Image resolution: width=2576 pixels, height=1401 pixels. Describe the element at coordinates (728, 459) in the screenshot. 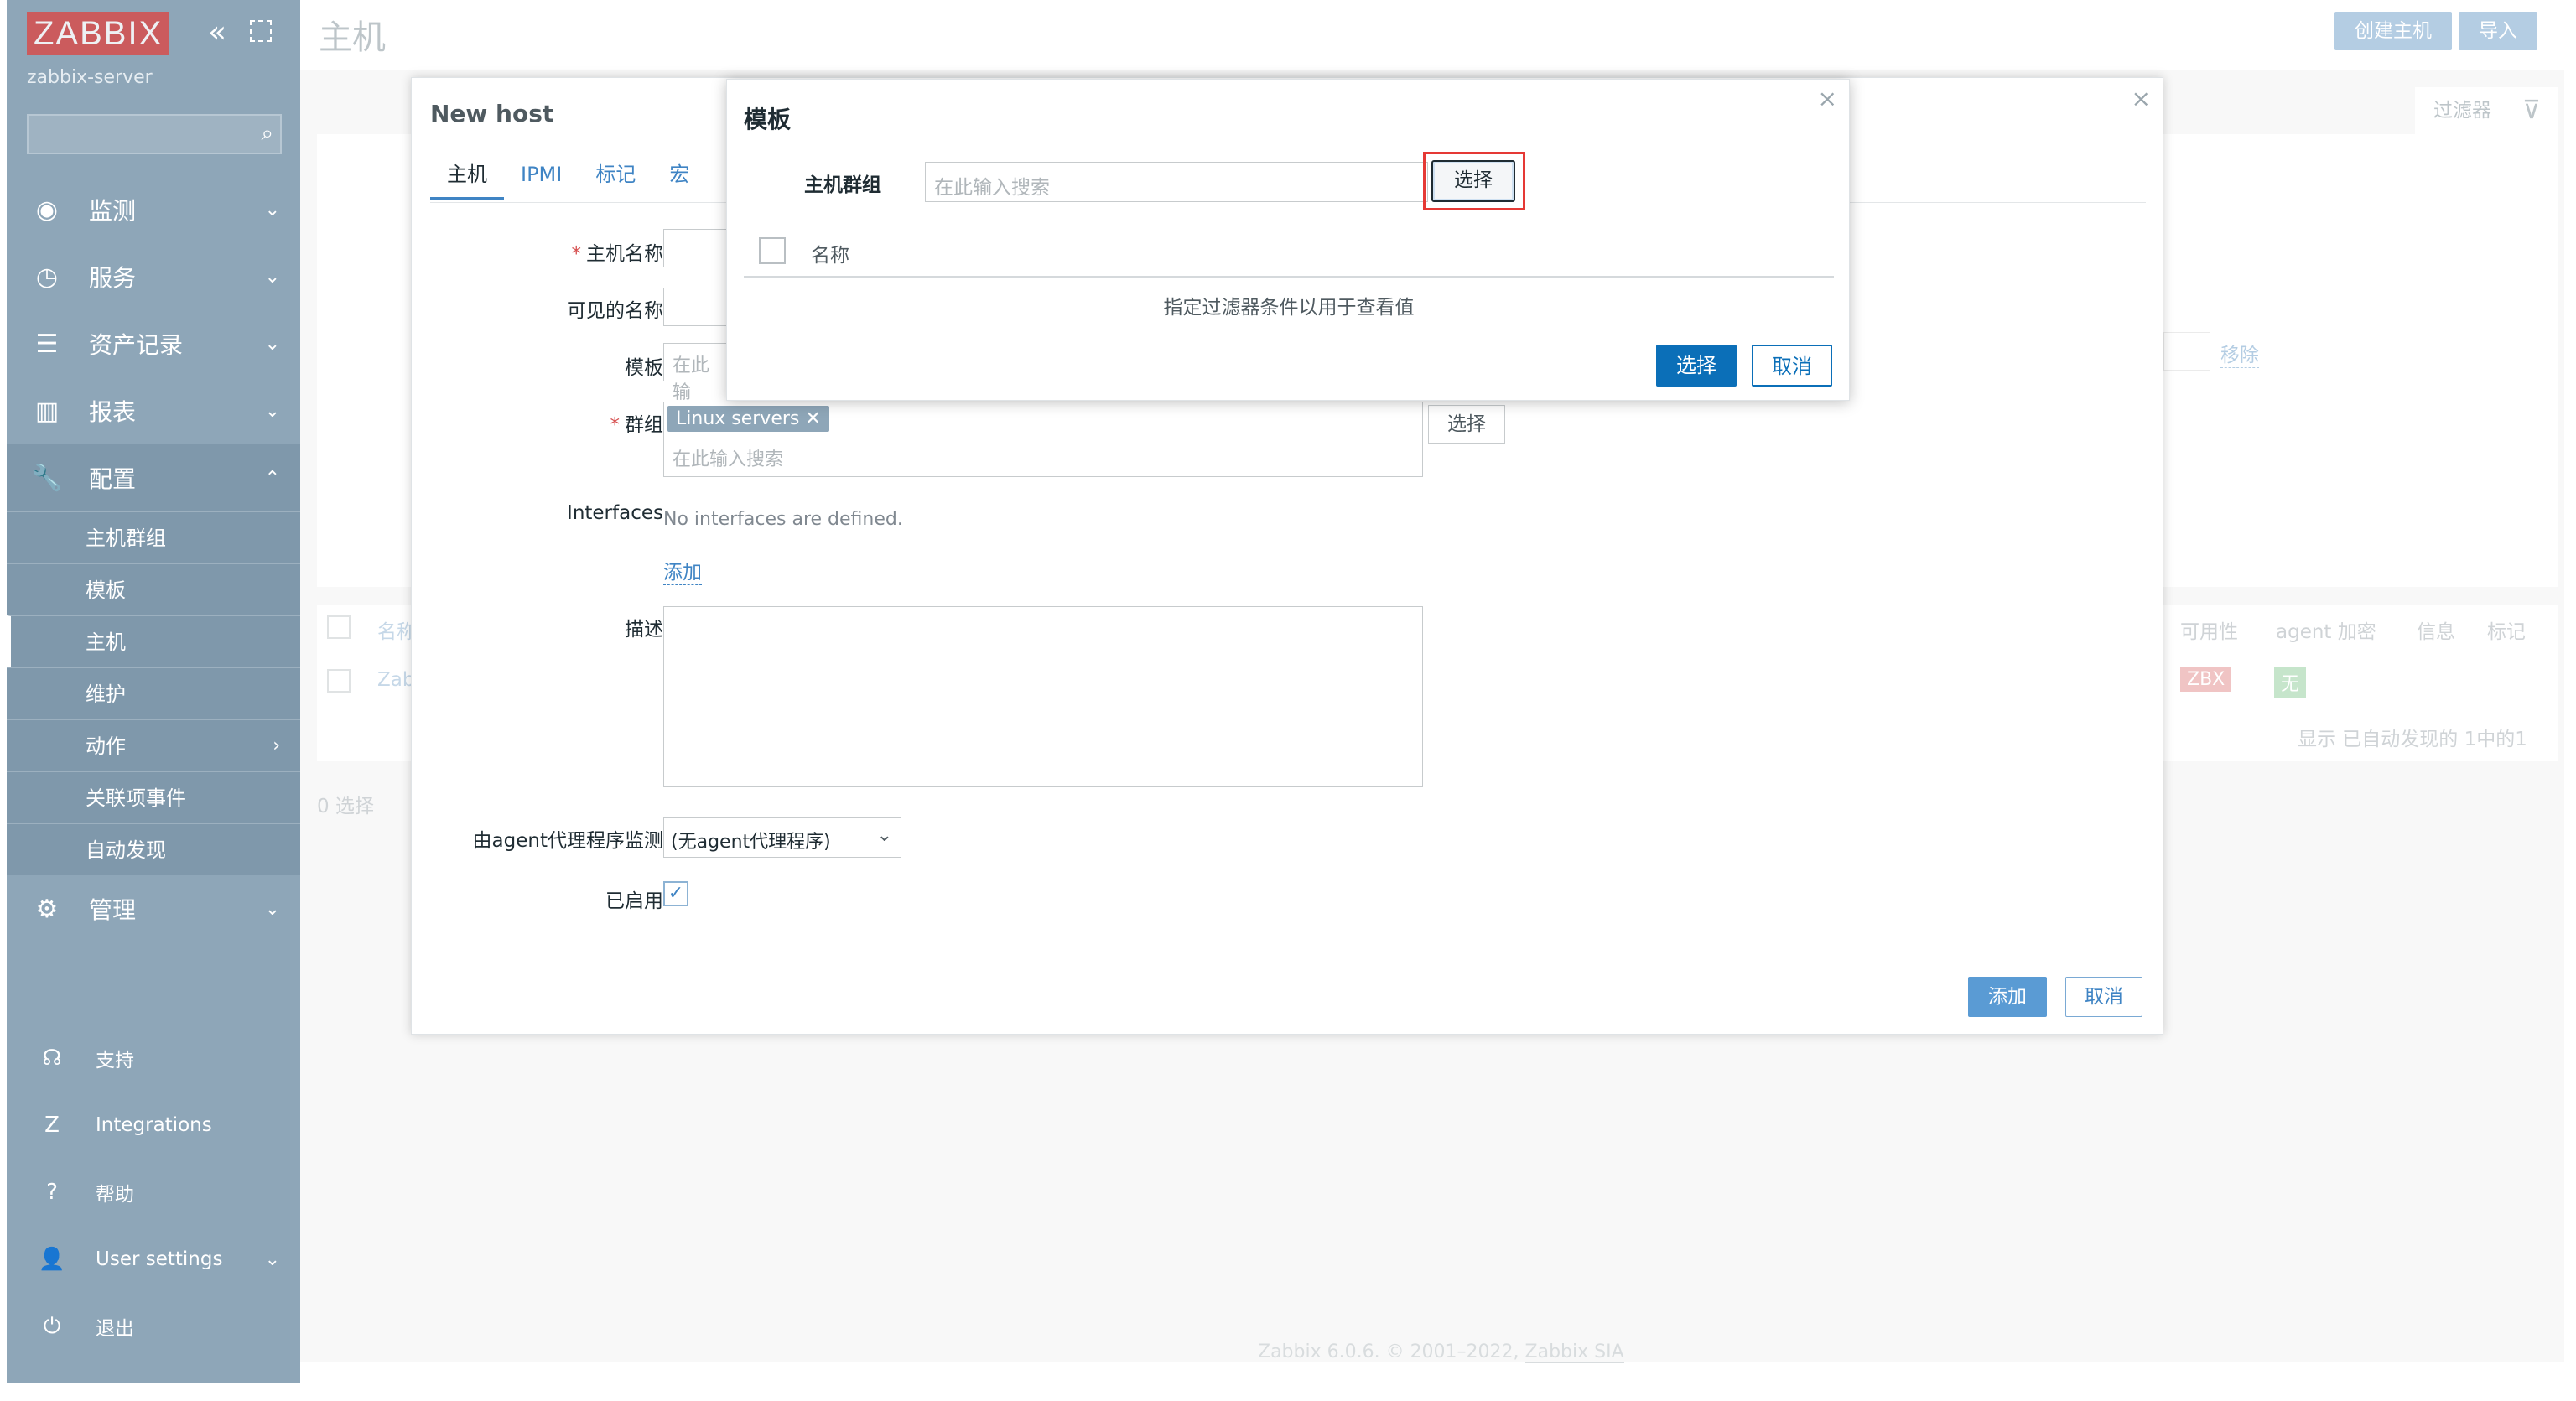

I see `groups-placeholder: 在此输入搜索` at that location.